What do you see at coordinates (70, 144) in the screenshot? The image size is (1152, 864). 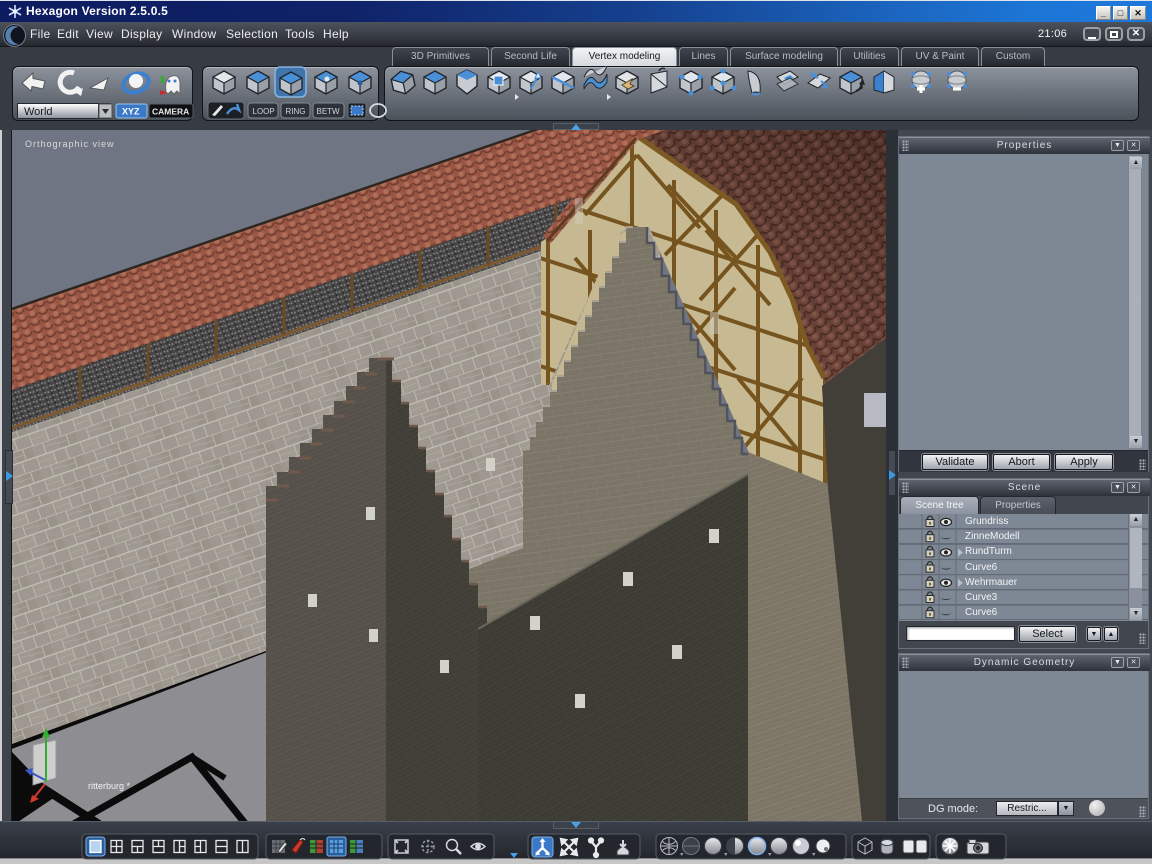 I see `svg-text: Orthographic view` at bounding box center [70, 144].